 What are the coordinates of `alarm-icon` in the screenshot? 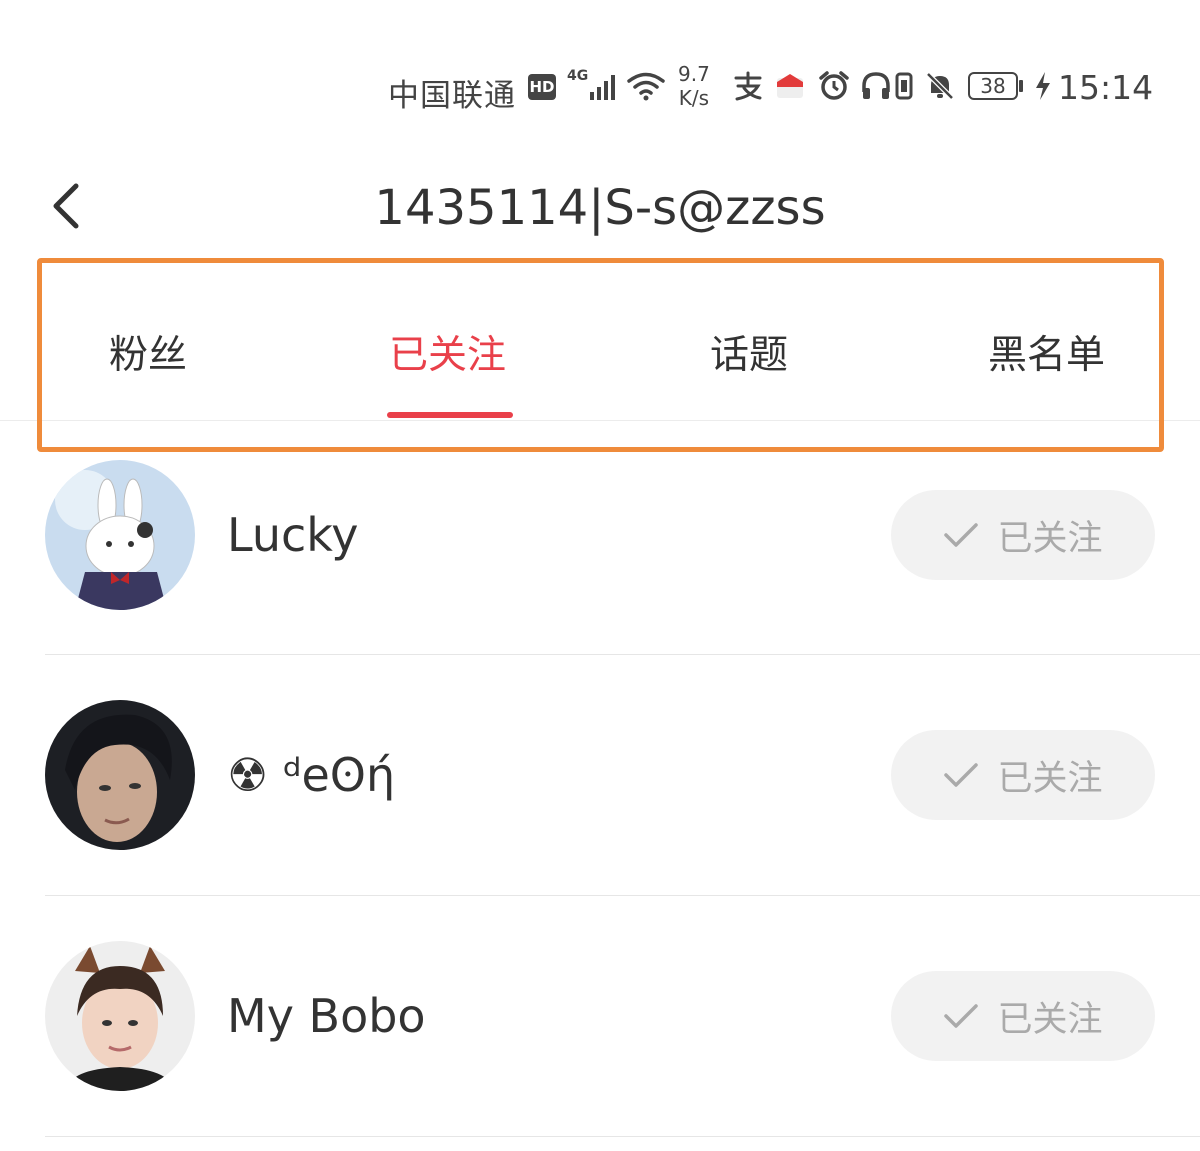 It's located at (834, 85).